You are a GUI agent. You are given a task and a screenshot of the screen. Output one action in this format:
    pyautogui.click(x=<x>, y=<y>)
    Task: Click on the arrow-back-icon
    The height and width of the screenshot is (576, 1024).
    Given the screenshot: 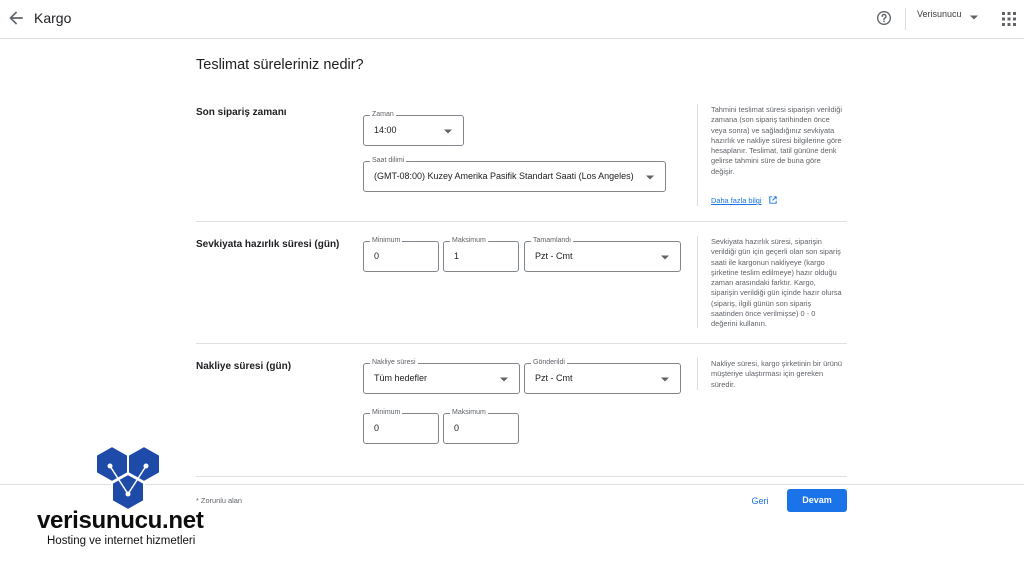 What is the action you would take?
    pyautogui.click(x=16, y=18)
    